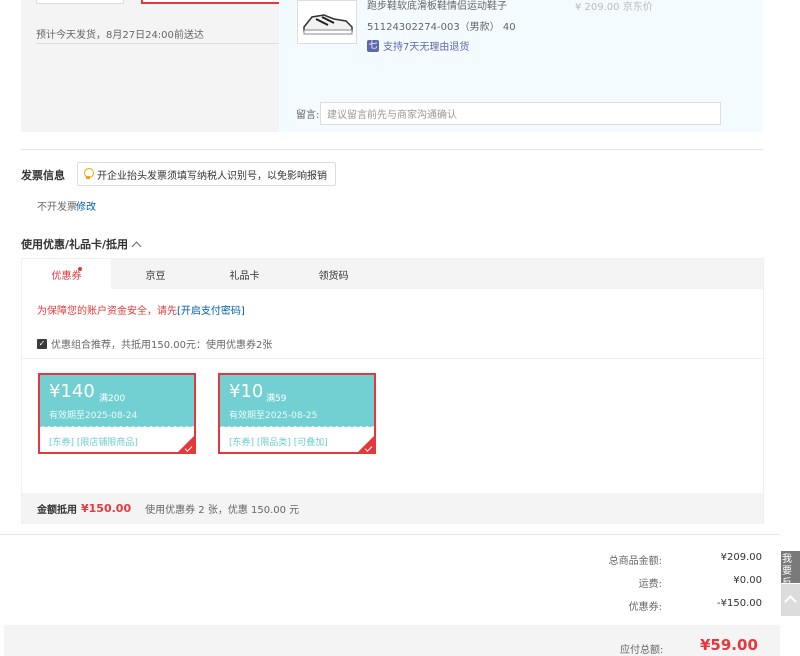 The width and height of the screenshot is (800, 656). I want to click on tab-jingdou-label: 京豆, so click(155, 276).